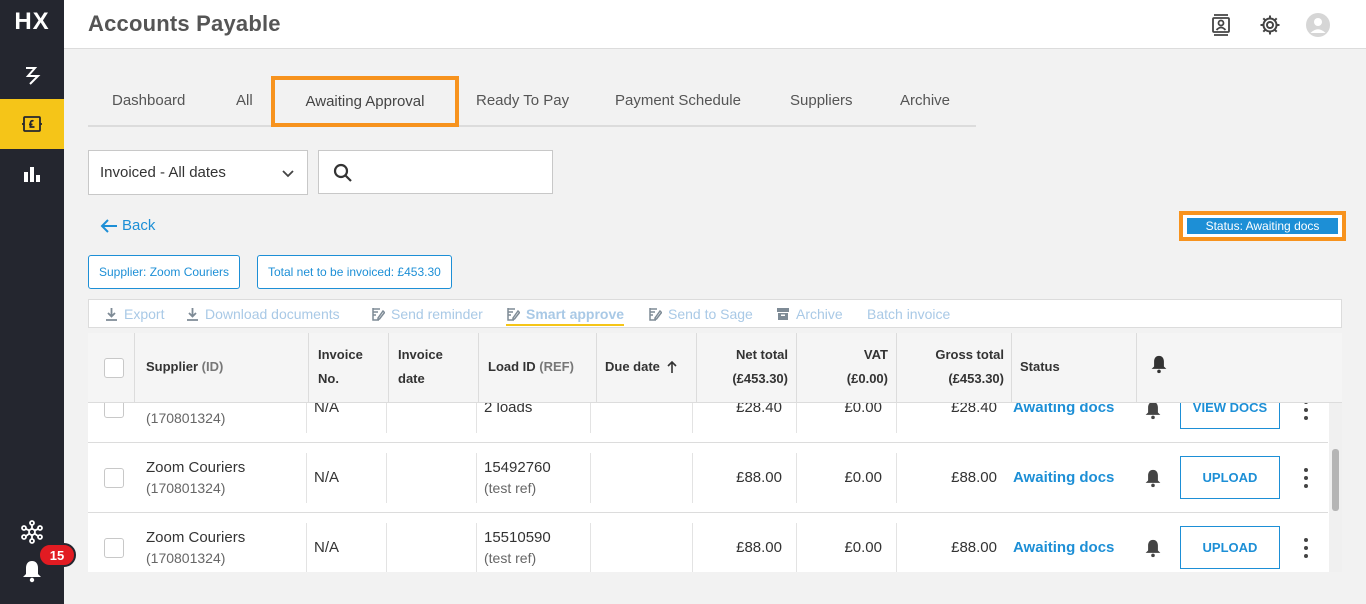  I want to click on batch-invoice-label: Batch invoice, so click(909, 314).